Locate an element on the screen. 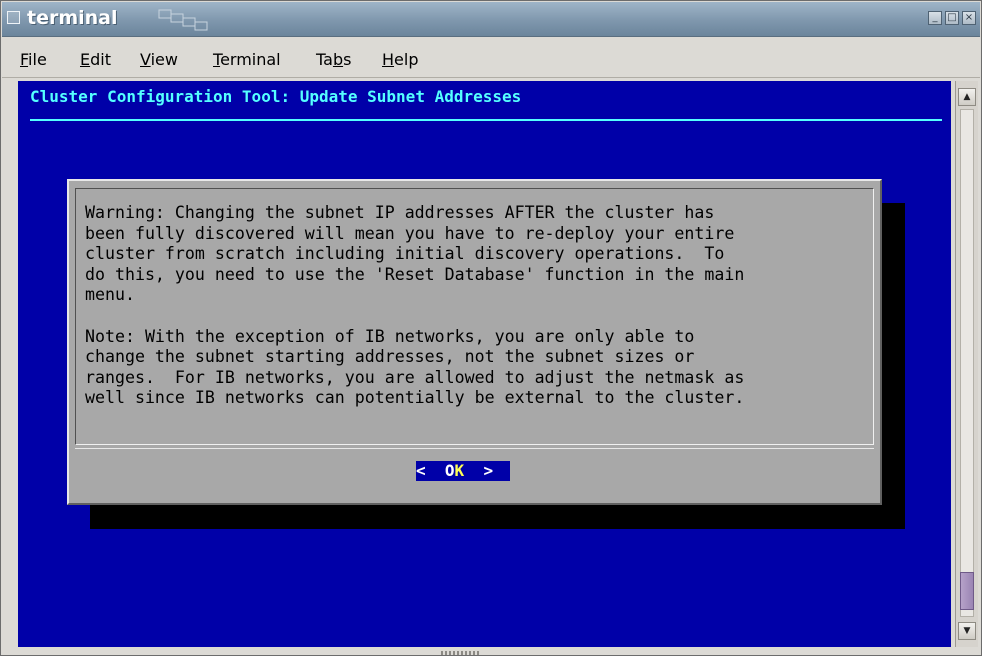  ok-button: < OK > is located at coordinates (463, 471).